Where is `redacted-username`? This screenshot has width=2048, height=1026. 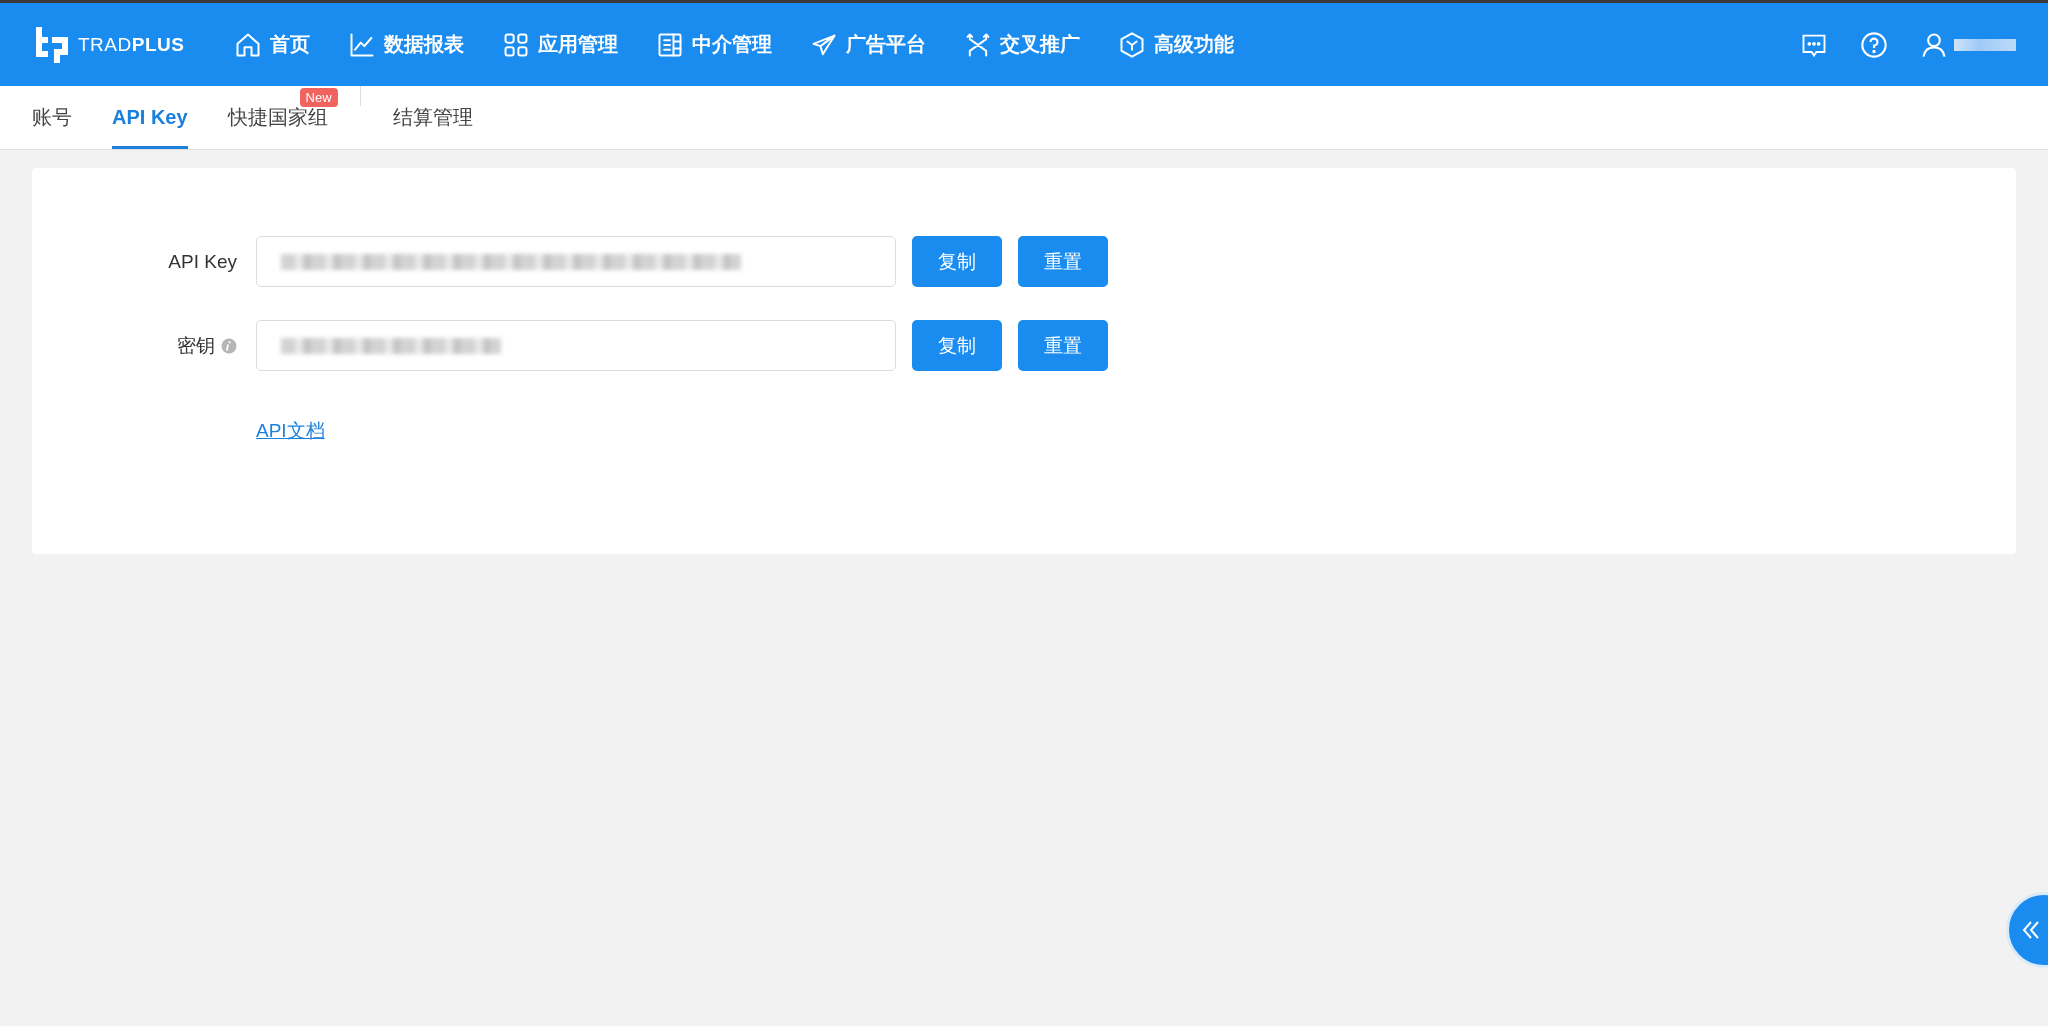
redacted-username is located at coordinates (1985, 44).